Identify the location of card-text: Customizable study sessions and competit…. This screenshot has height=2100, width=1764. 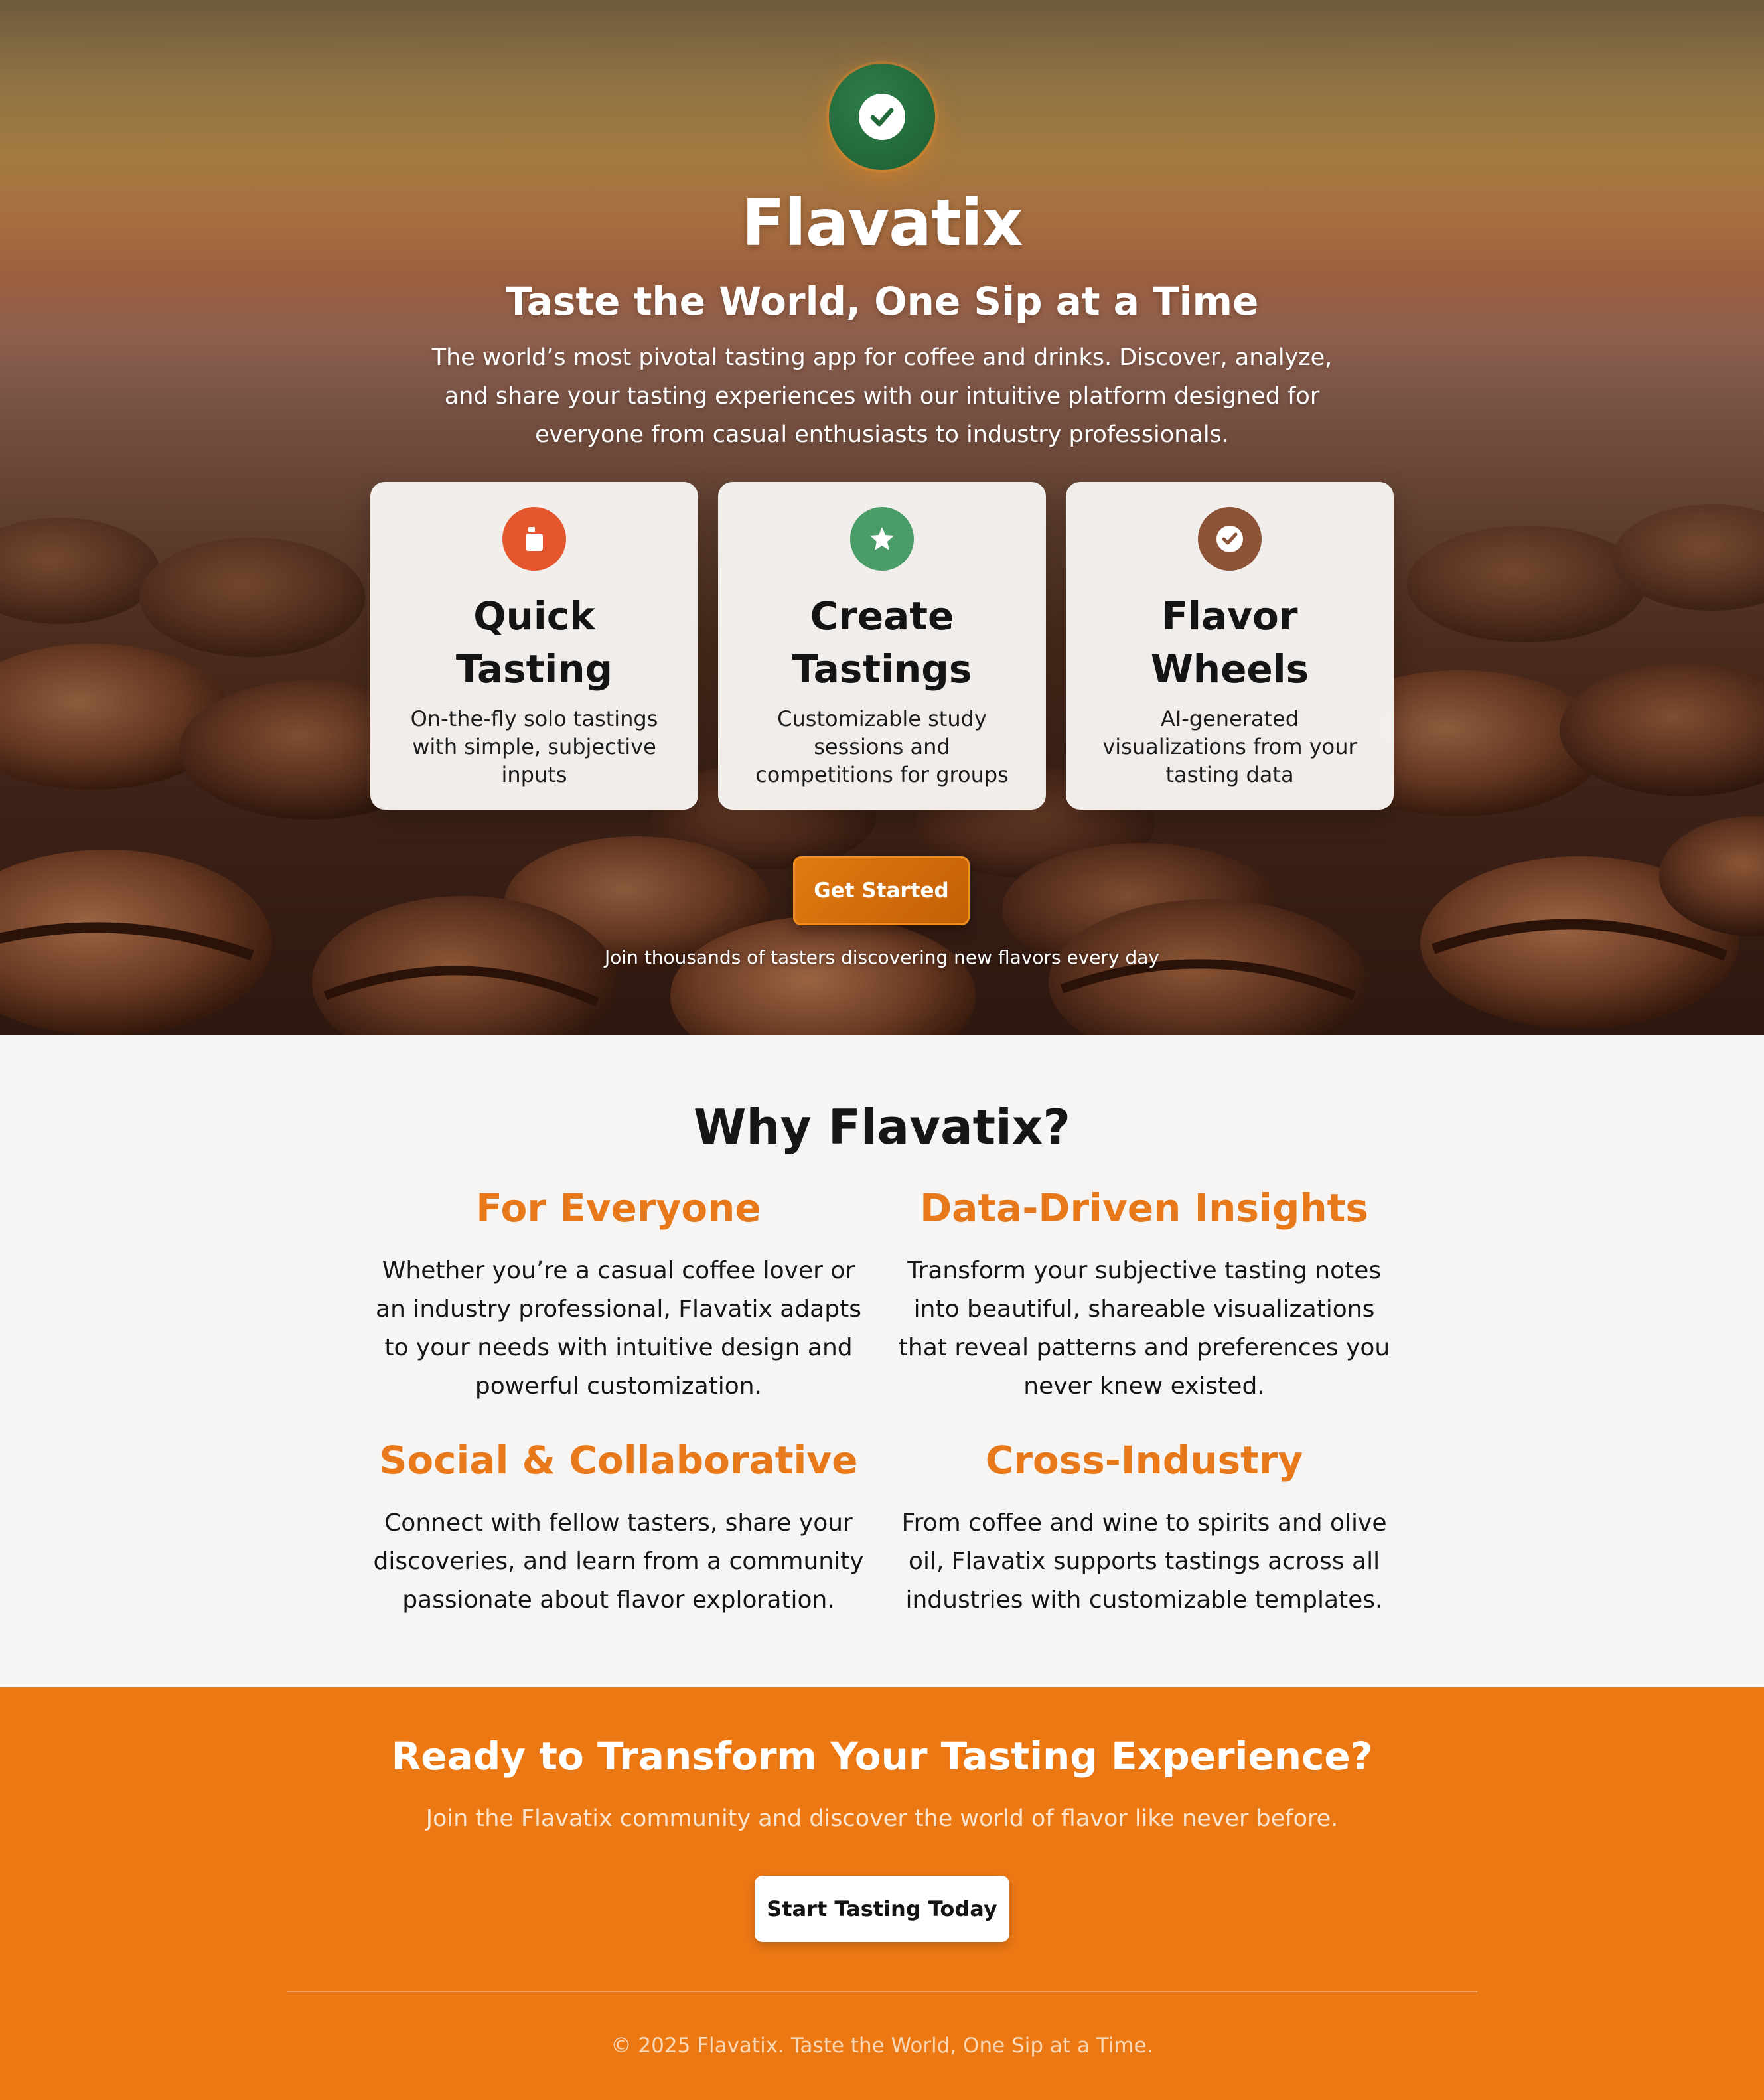
(882, 746).